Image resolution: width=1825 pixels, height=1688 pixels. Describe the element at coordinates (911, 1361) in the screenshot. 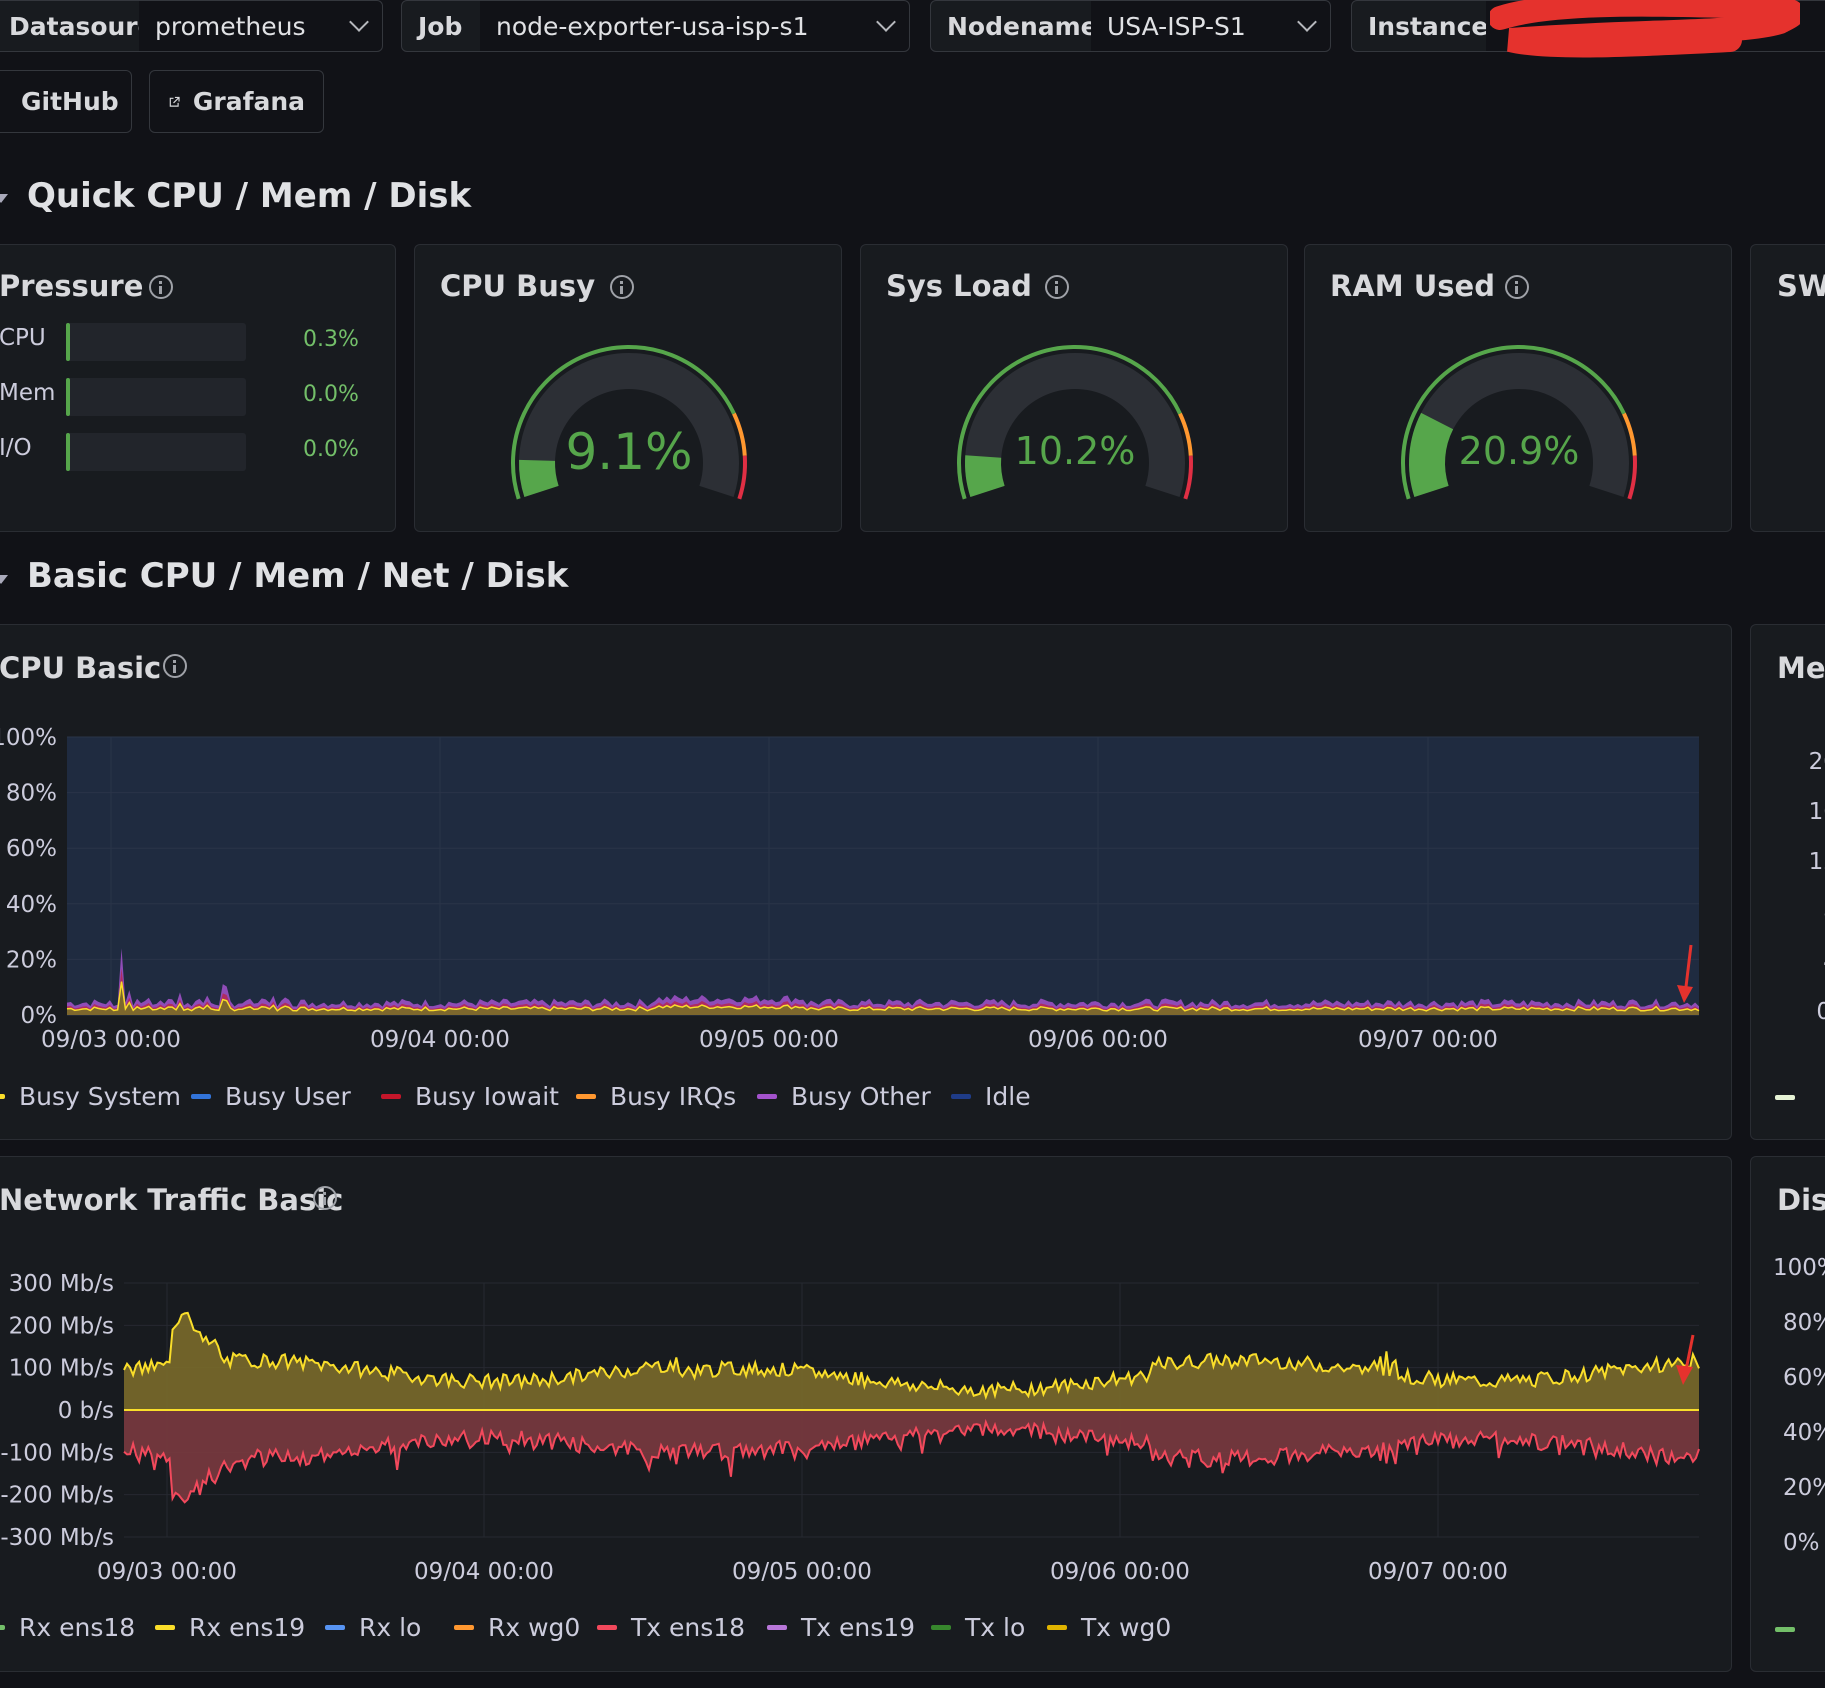

I see `rx-ens19-area` at that location.